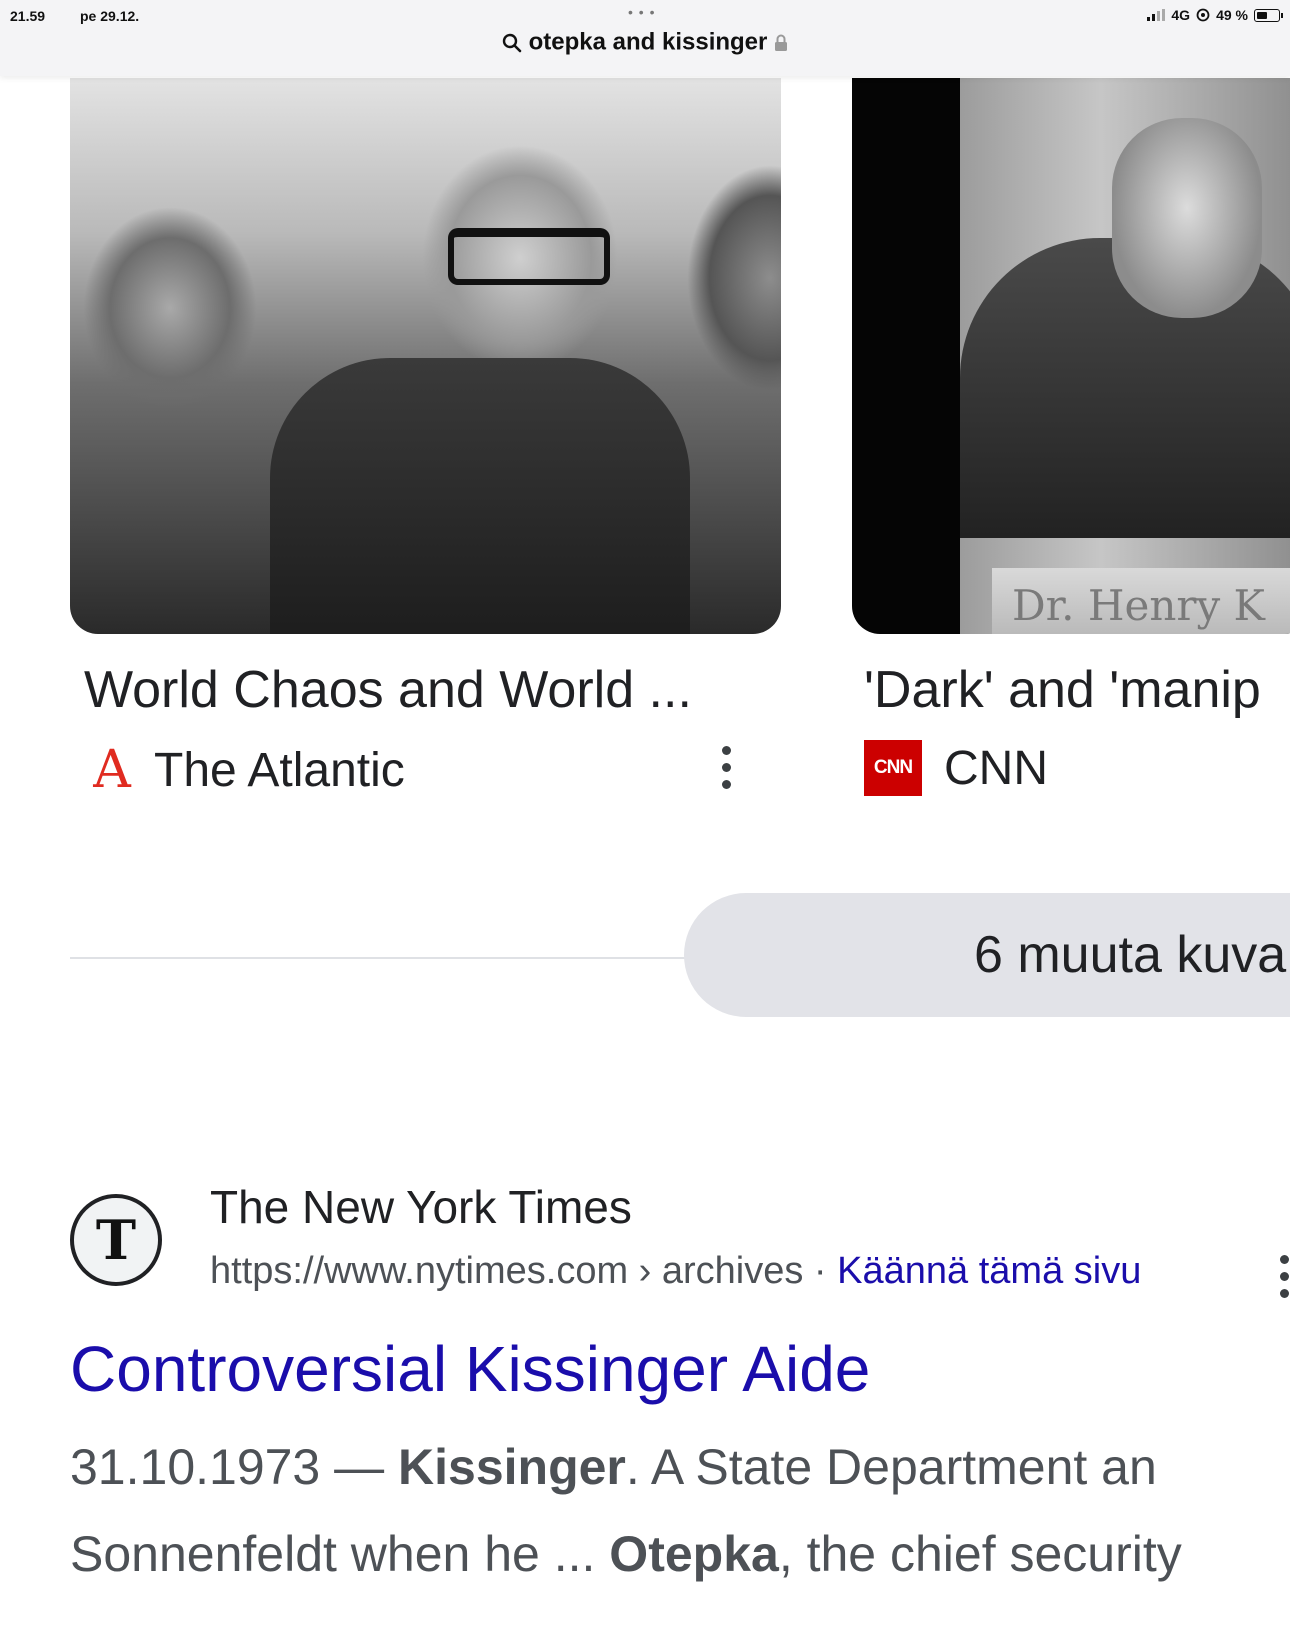 Image resolution: width=1290 pixels, height=1652 pixels. Describe the element at coordinates (390, 958) in the screenshot. I see `section-divider` at that location.